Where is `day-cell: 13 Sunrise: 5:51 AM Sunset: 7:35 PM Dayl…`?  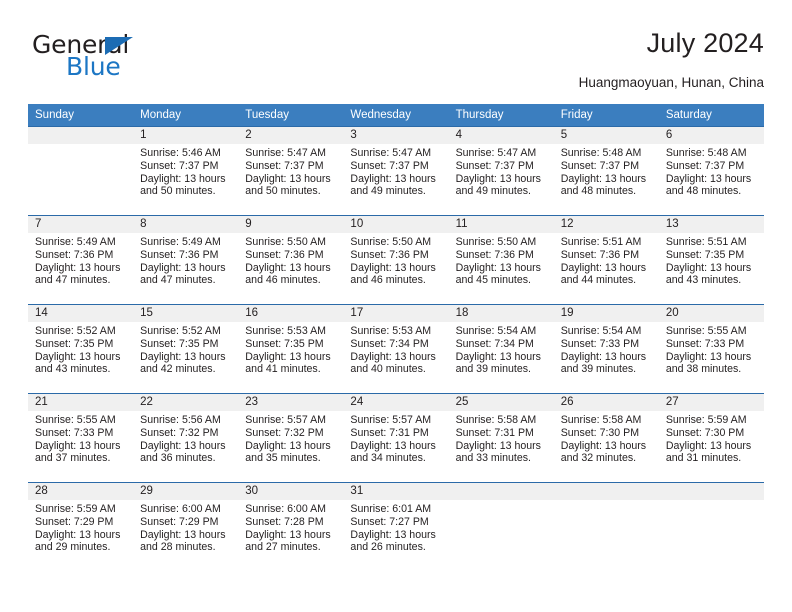 day-cell: 13 Sunrise: 5:51 AM Sunset: 7:35 PM Dayl… is located at coordinates (711, 260).